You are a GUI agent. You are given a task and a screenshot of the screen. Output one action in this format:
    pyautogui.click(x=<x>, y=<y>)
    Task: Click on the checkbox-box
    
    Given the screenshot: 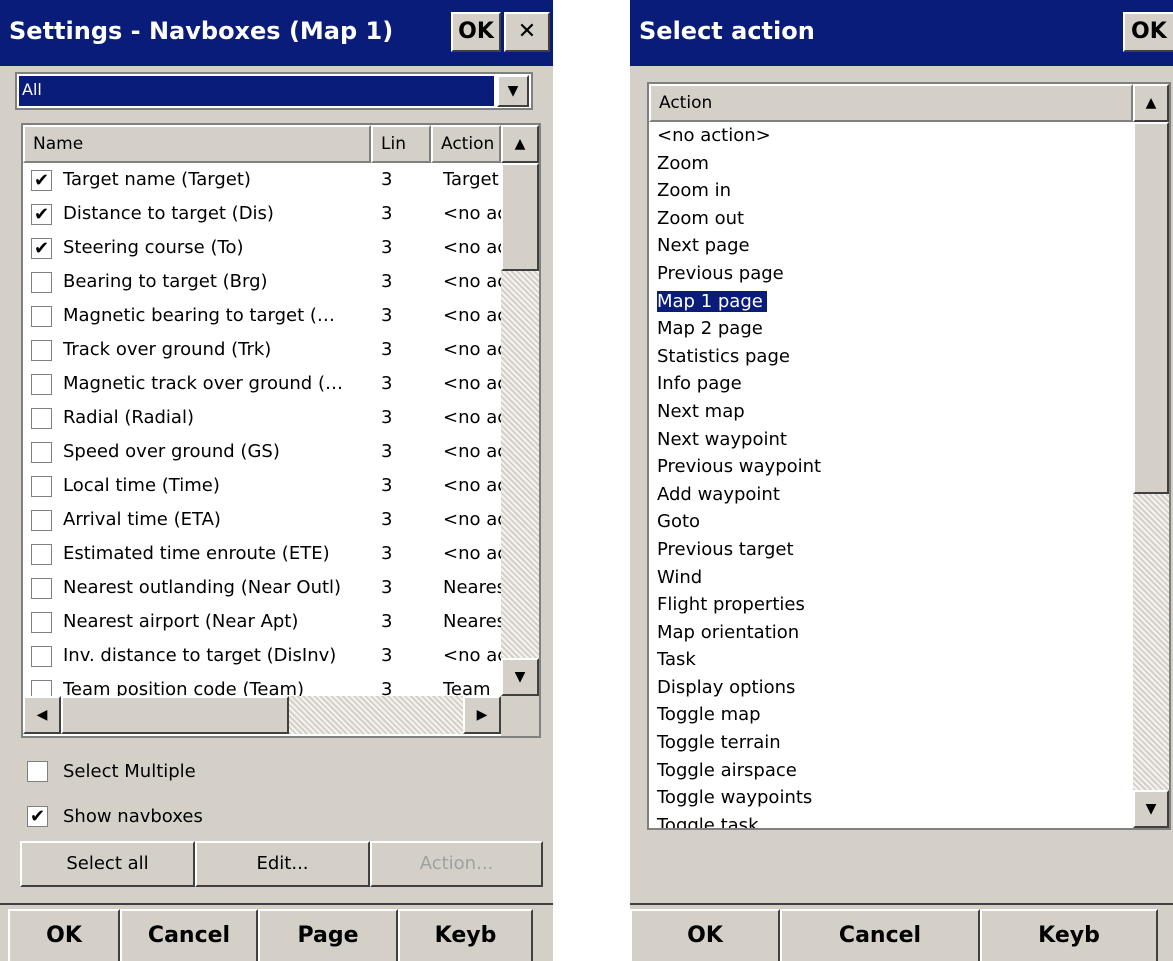 What is the action you would take?
    pyautogui.click(x=37, y=771)
    